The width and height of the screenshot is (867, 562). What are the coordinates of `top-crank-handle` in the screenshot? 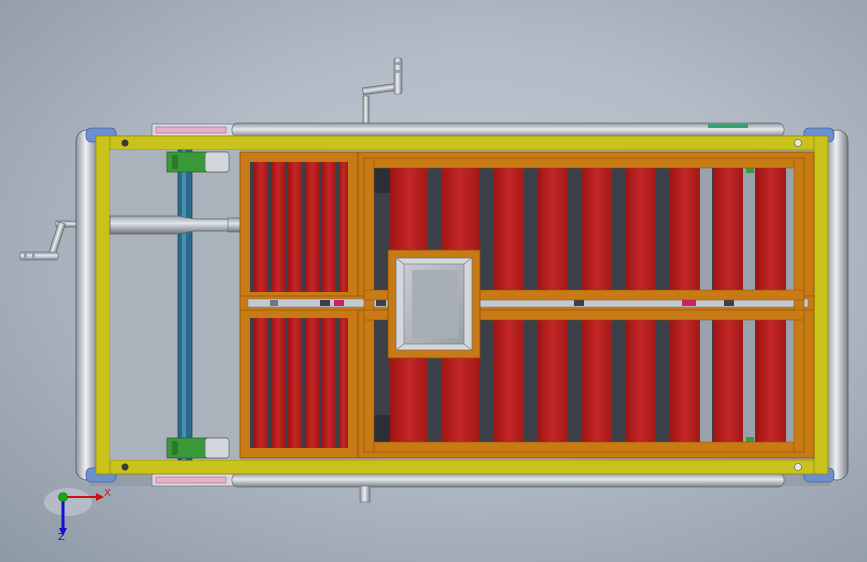 It's located at (382, 91).